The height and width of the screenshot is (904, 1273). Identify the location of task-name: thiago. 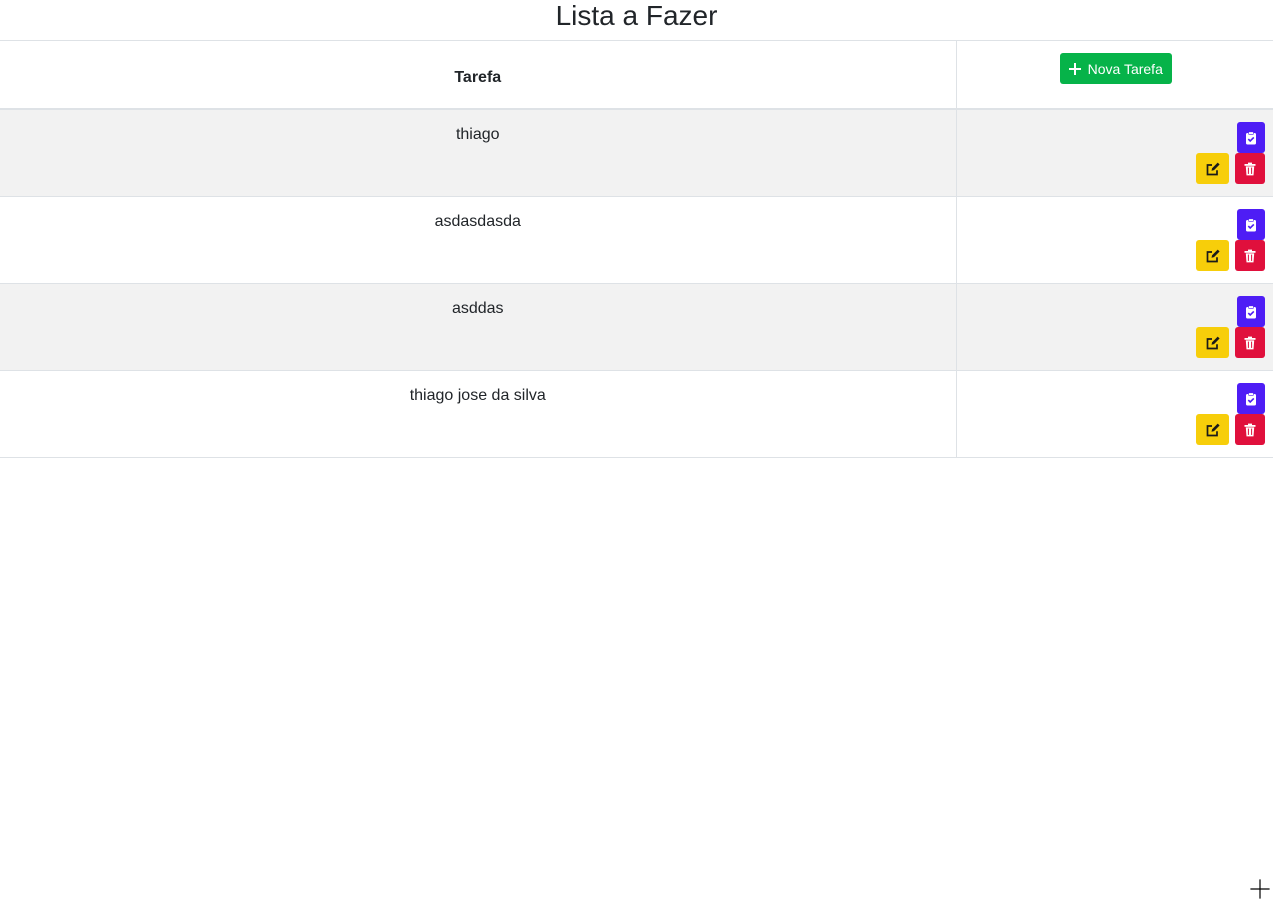
(478, 153).